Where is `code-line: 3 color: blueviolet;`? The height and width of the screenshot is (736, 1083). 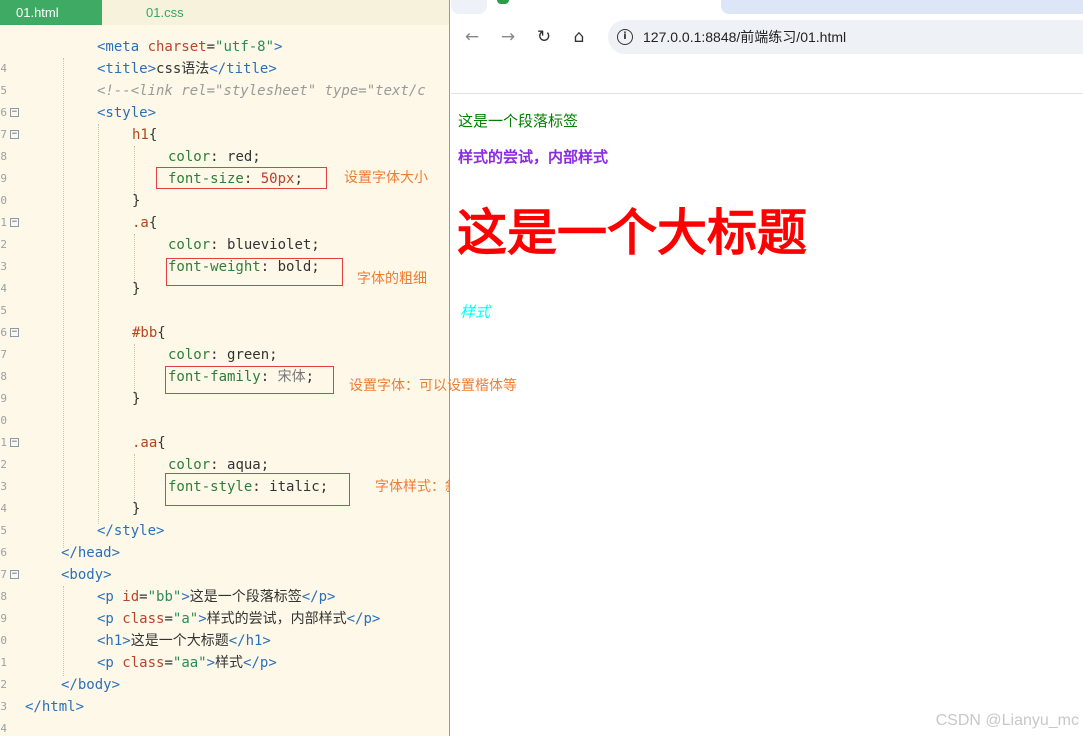 code-line: 3 color: blueviolet; is located at coordinates (224, 253).